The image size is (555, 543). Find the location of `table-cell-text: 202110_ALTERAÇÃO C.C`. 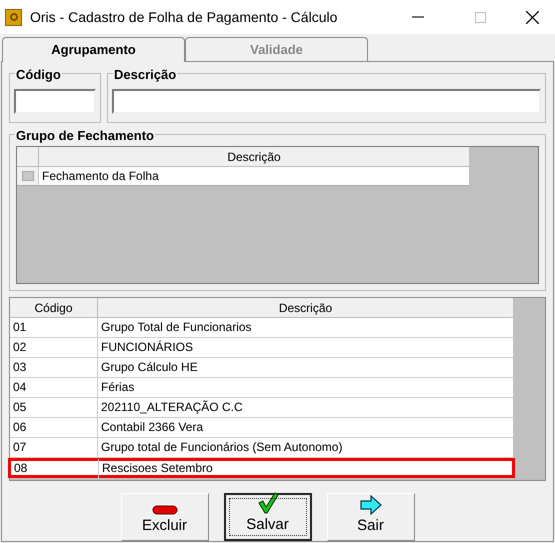

table-cell-text: 202110_ALTERAÇÃO C.C is located at coordinates (172, 407).